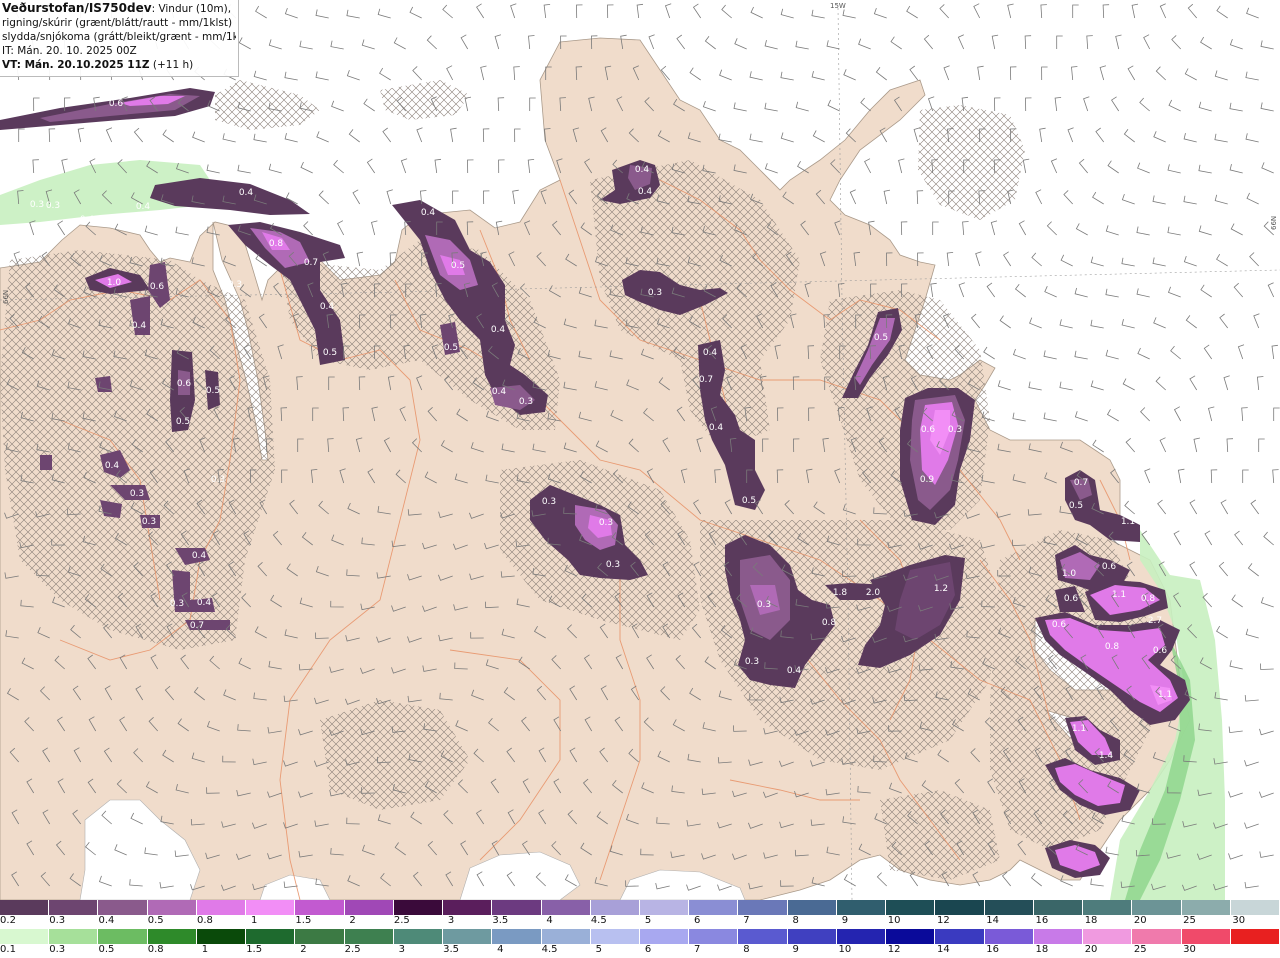  I want to click on precip-value-label: 1.2, so click(941, 589).